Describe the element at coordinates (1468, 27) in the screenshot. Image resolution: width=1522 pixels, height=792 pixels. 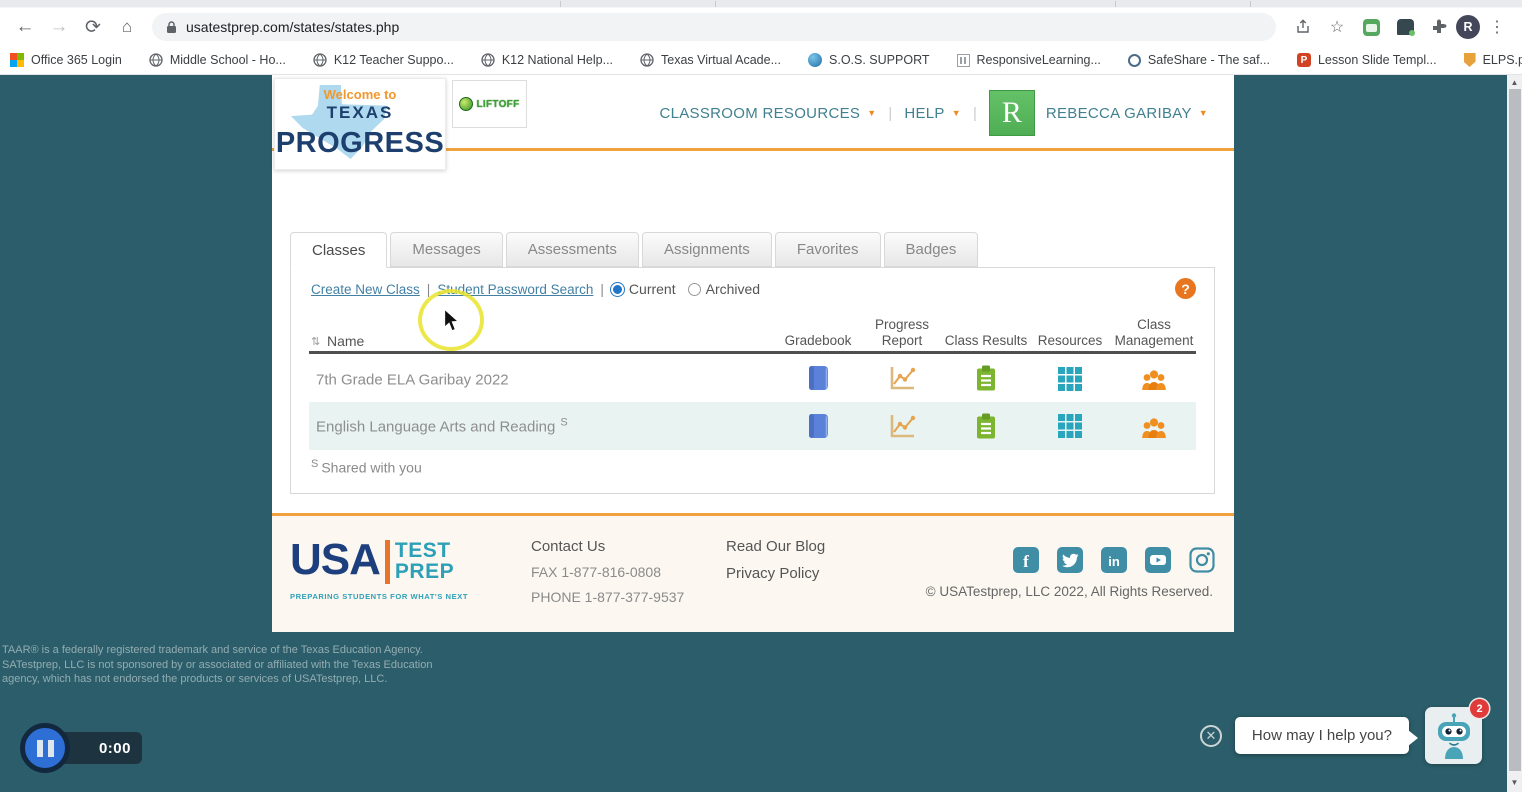
I see `browser-profile-avatar: R` at that location.